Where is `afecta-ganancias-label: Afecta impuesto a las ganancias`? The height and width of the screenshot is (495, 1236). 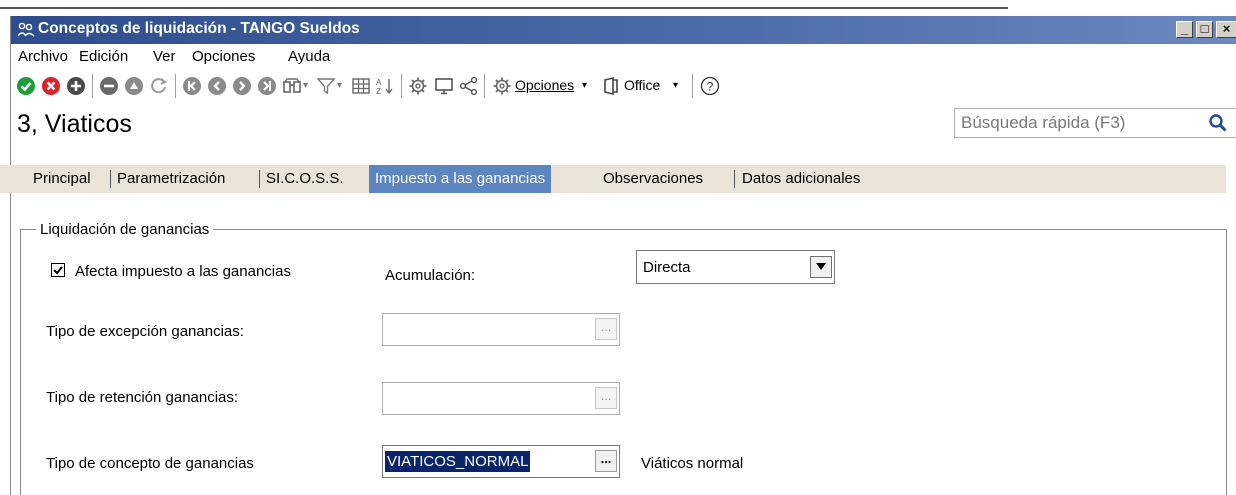
afecta-ganancias-label: Afecta impuesto a las ganancias is located at coordinates (183, 271).